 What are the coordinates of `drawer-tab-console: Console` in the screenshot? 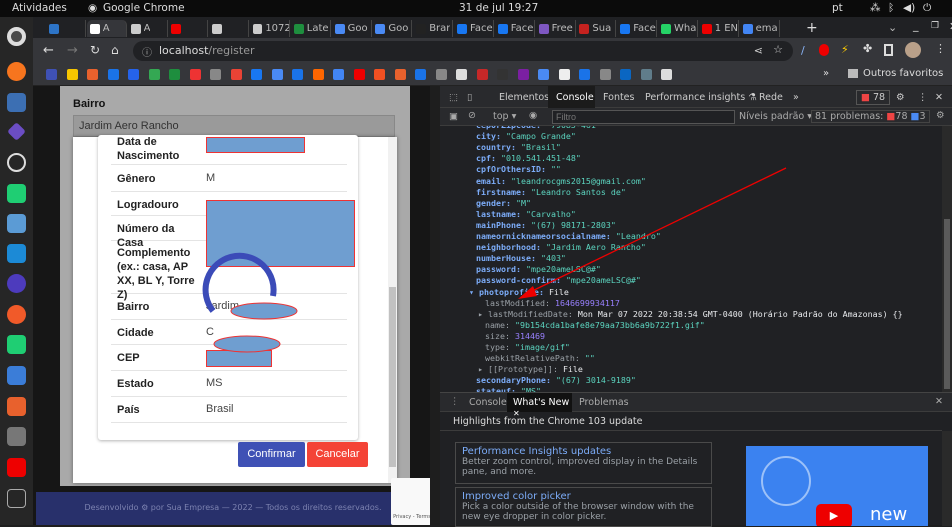 It's located at (488, 402).